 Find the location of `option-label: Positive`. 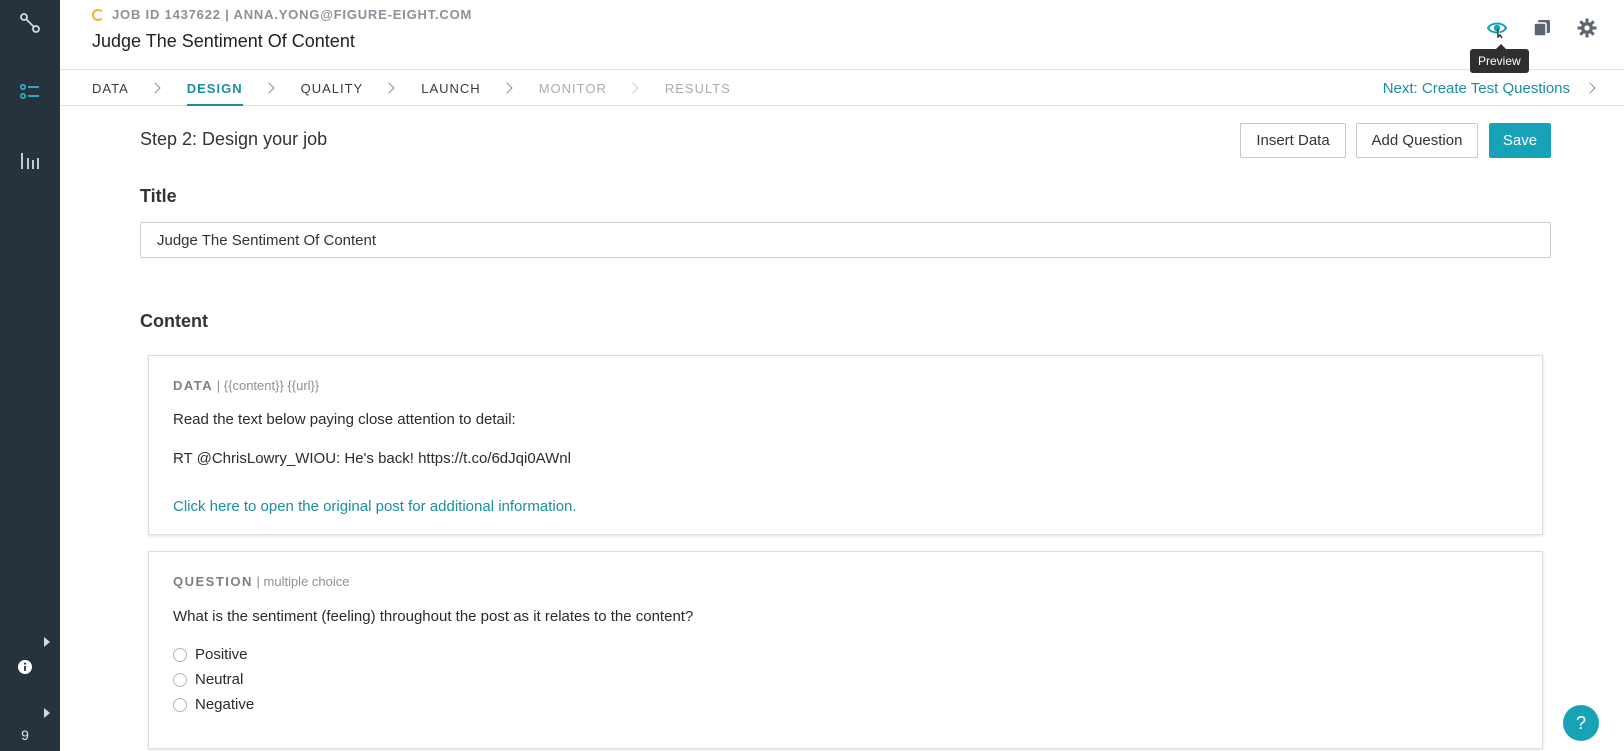

option-label: Positive is located at coordinates (221, 654).